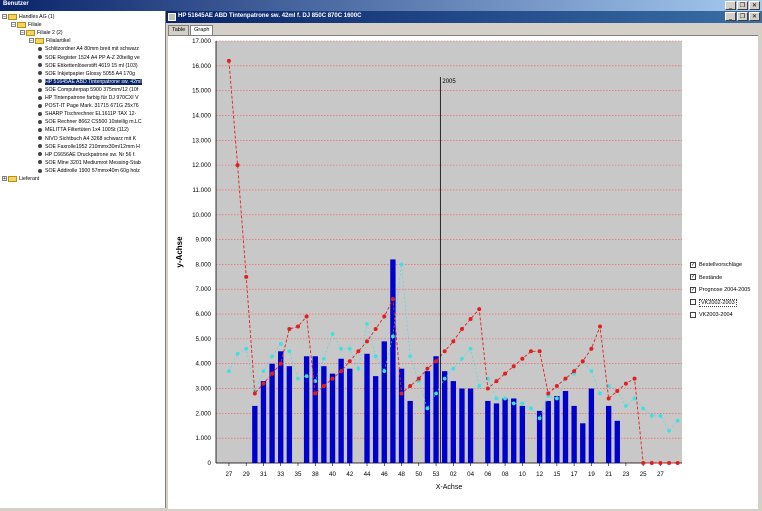 This screenshot has height=511, width=762. Describe the element at coordinates (730, 16) in the screenshot. I see `inner-minimize-button: _` at that location.